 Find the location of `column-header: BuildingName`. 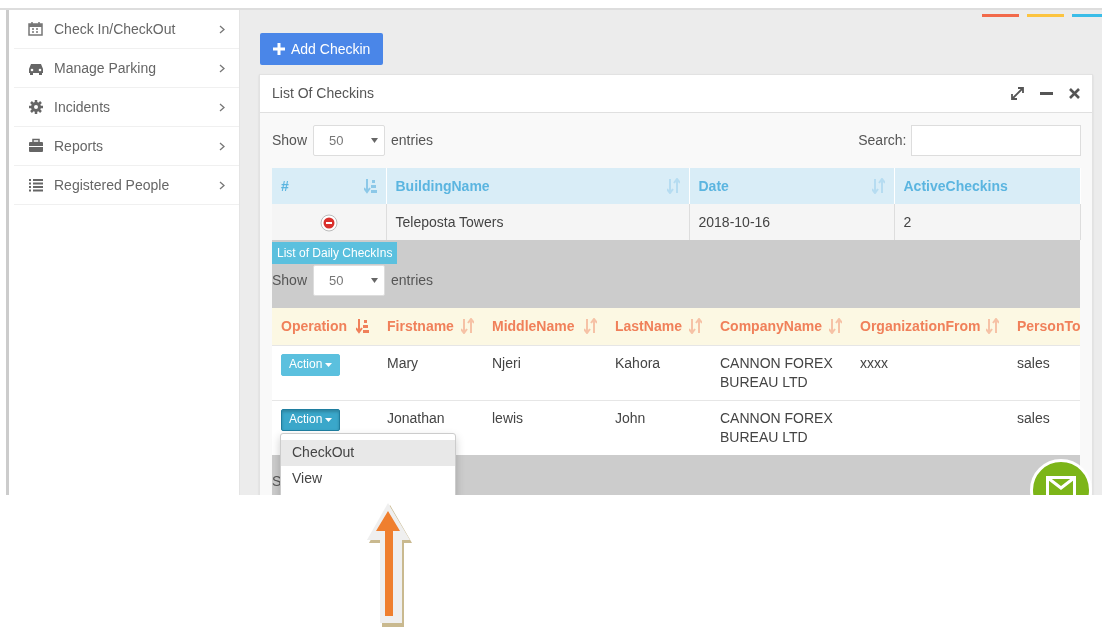

column-header: BuildingName is located at coordinates (442, 186).